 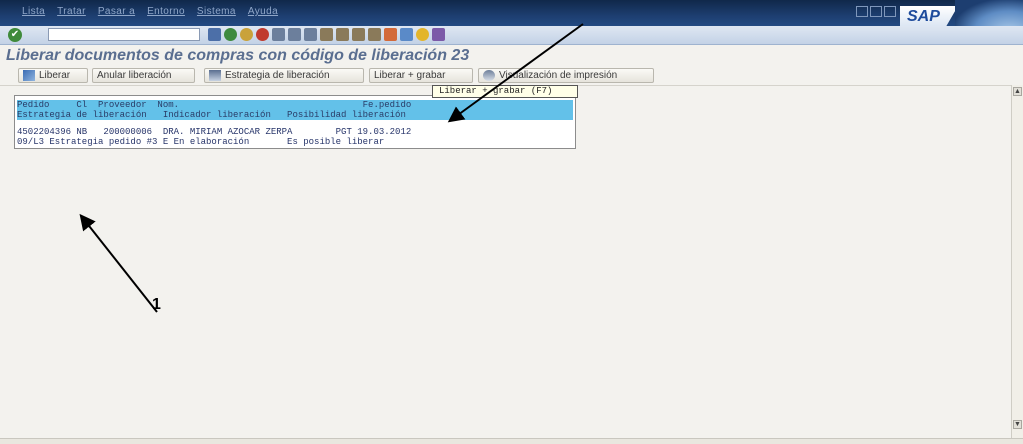 I want to click on annotation-arrow-to-list, so click(x=515, y=73).